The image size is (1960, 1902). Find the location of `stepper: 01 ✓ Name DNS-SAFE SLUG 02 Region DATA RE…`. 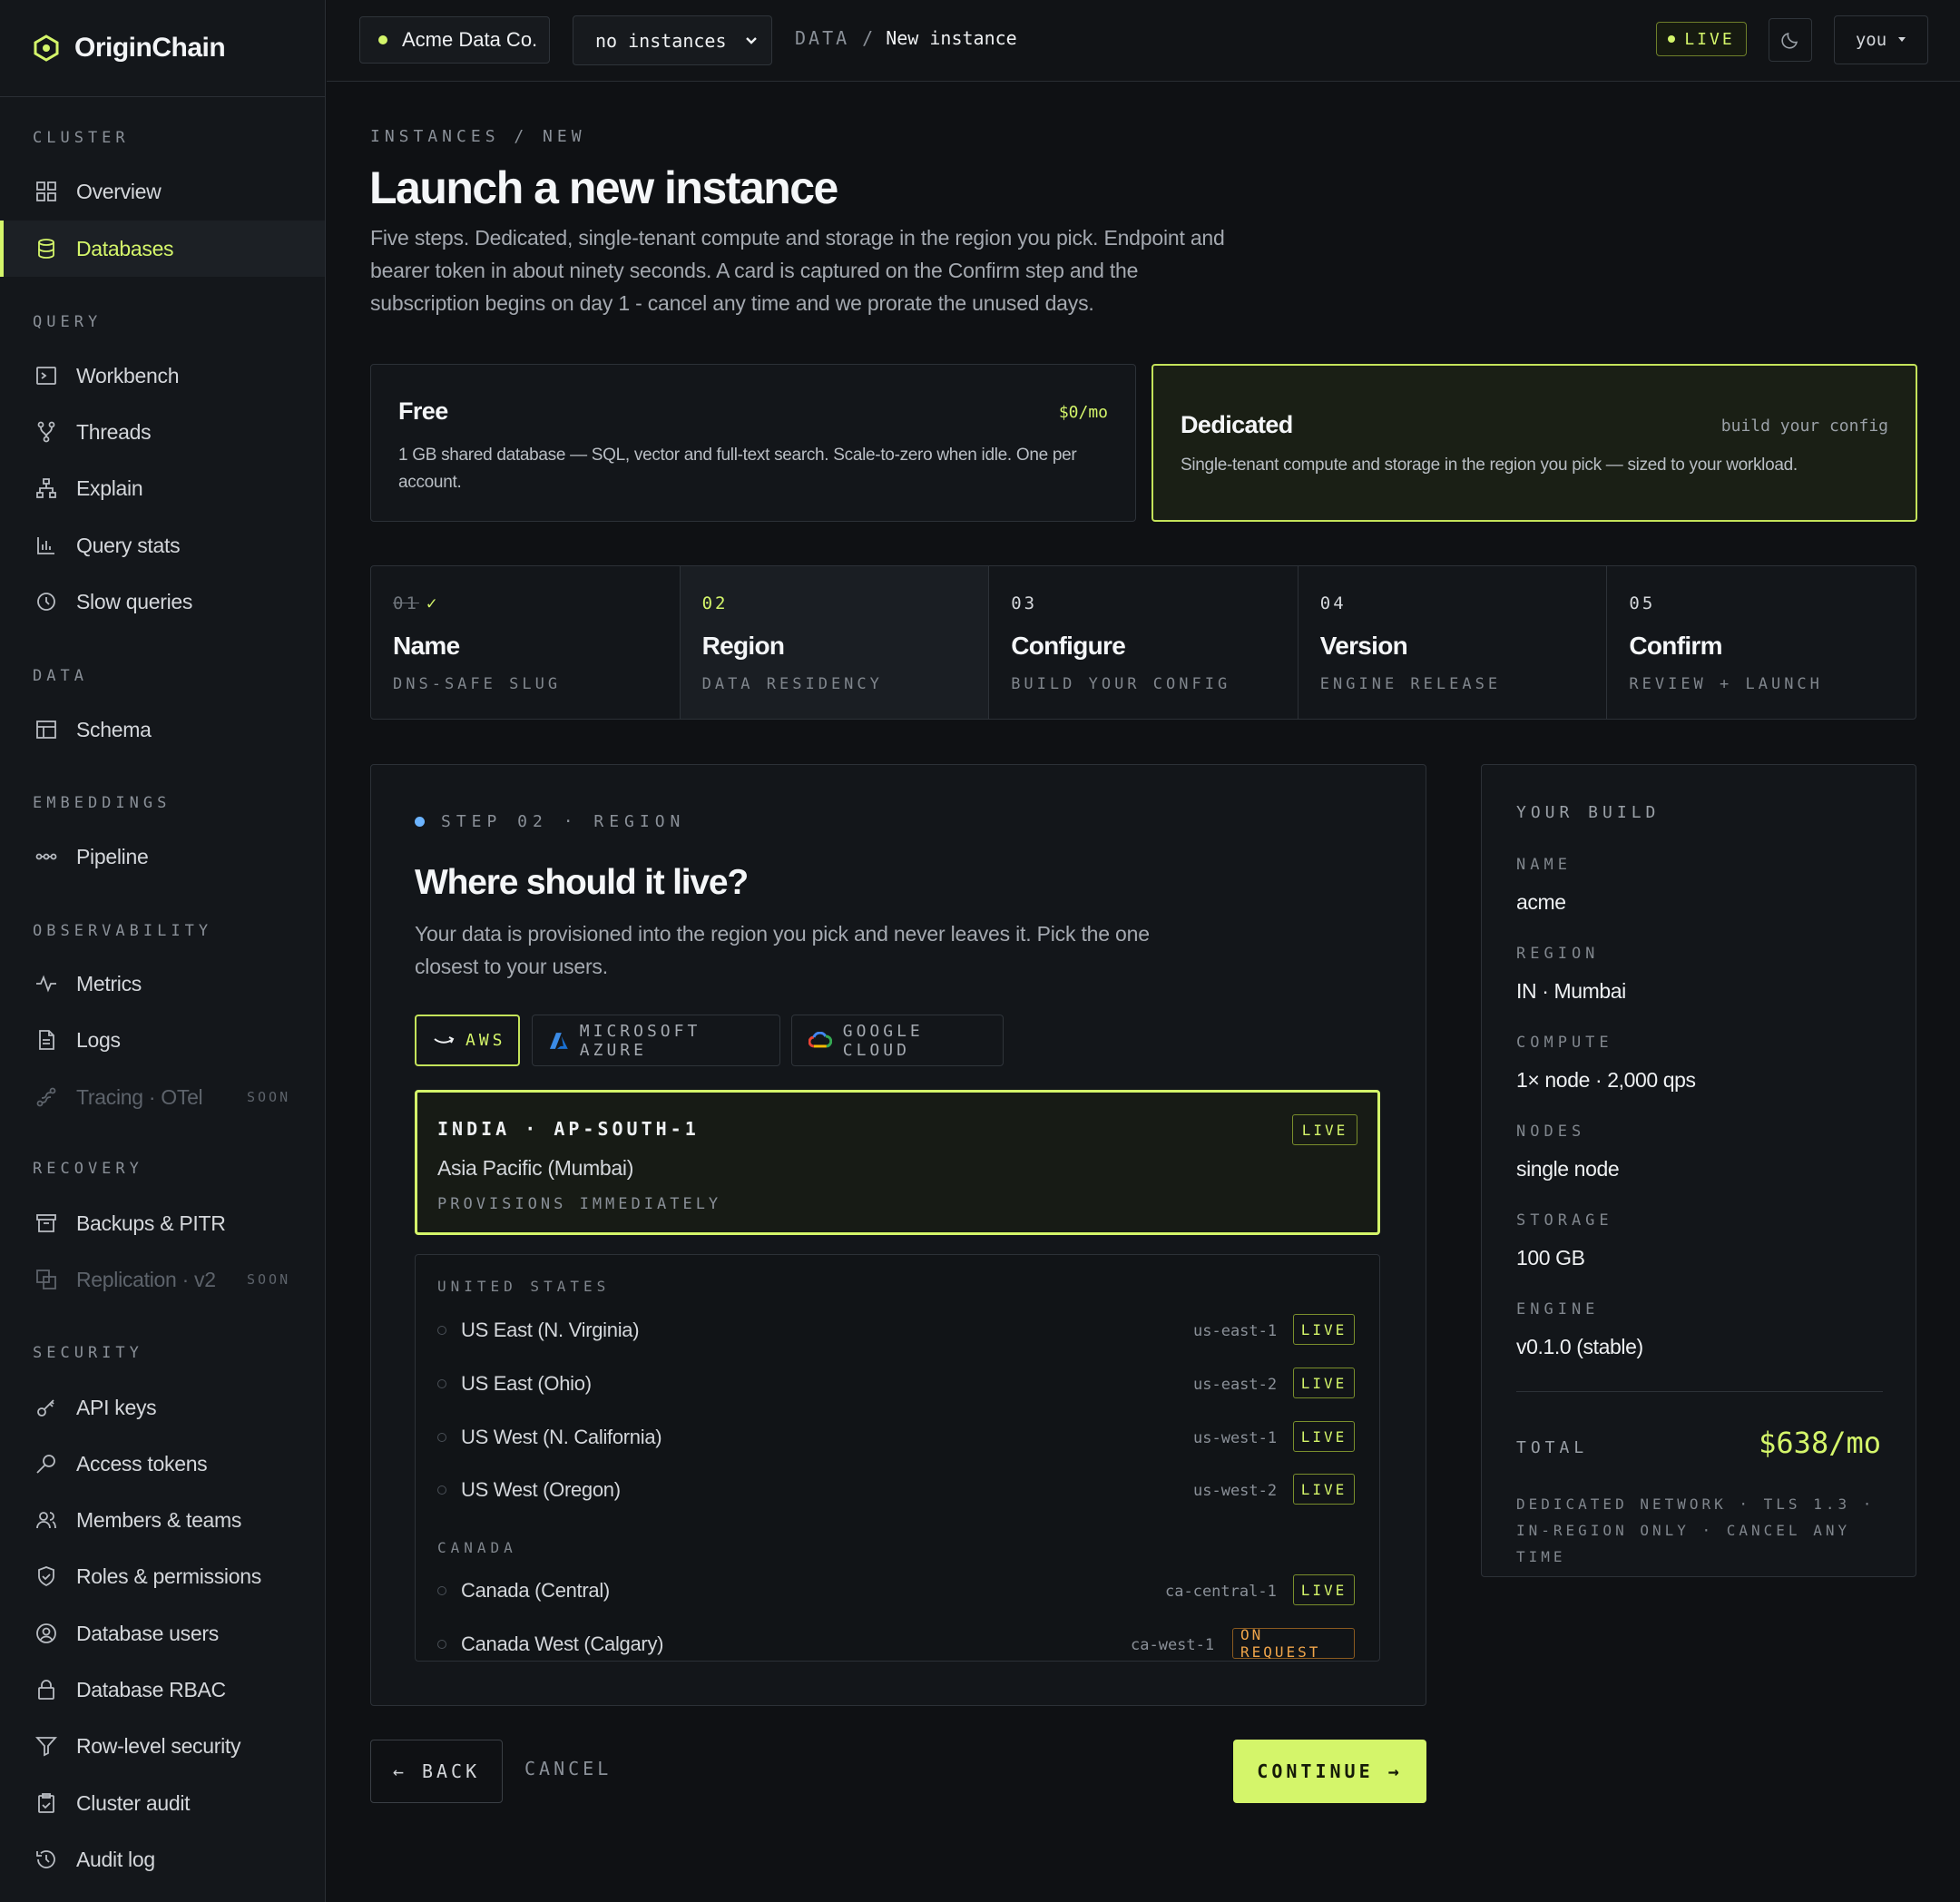

stepper: 01 ✓ Name DNS-SAFE SLUG 02 Region DATA RE… is located at coordinates (1143, 642).